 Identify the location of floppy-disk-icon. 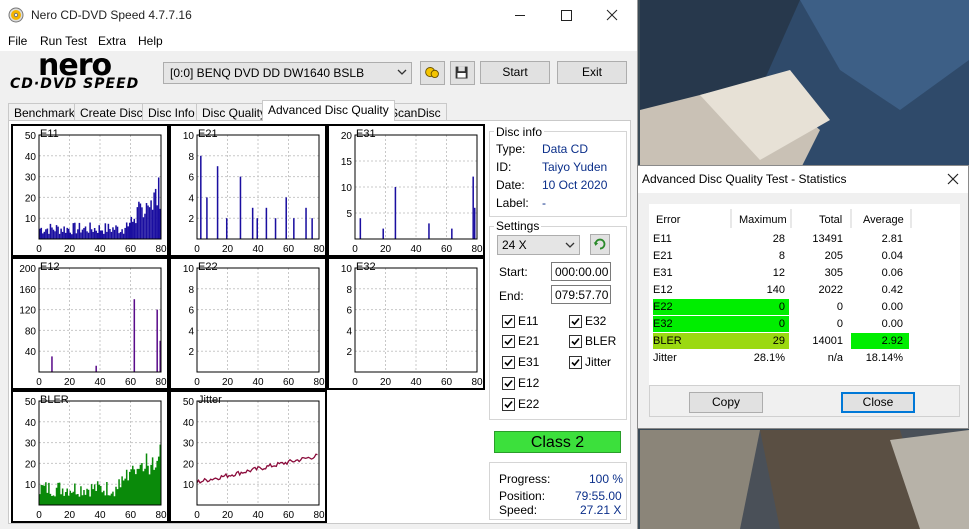
(461, 72).